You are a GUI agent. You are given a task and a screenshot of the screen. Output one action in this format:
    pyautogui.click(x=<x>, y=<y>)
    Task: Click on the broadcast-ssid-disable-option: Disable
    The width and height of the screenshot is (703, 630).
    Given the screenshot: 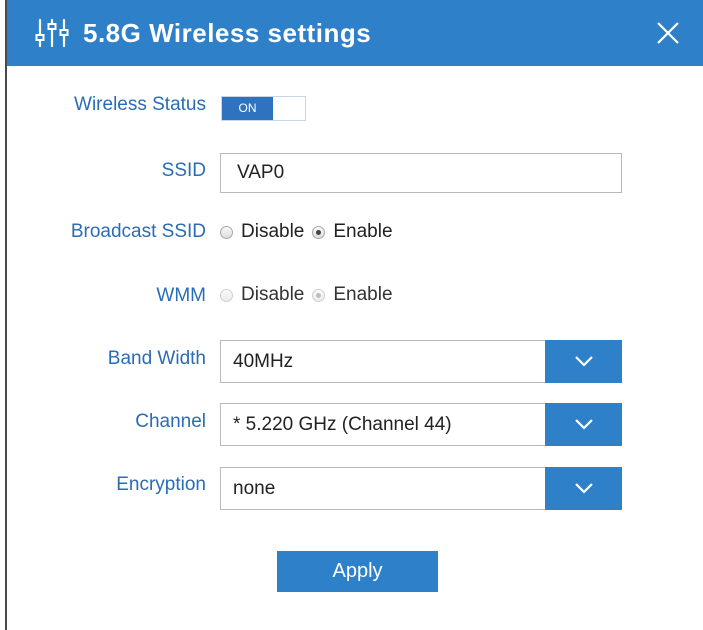 What is the action you would take?
    pyautogui.click(x=262, y=232)
    